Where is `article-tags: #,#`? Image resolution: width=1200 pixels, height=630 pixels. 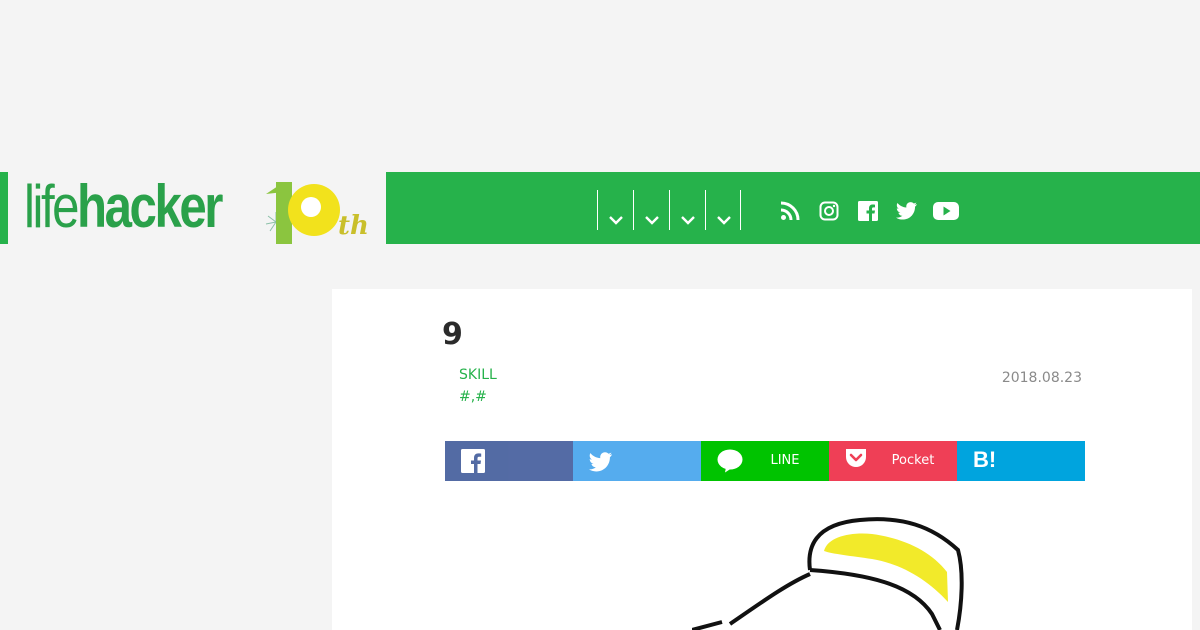
article-tags: #,# is located at coordinates (473, 397).